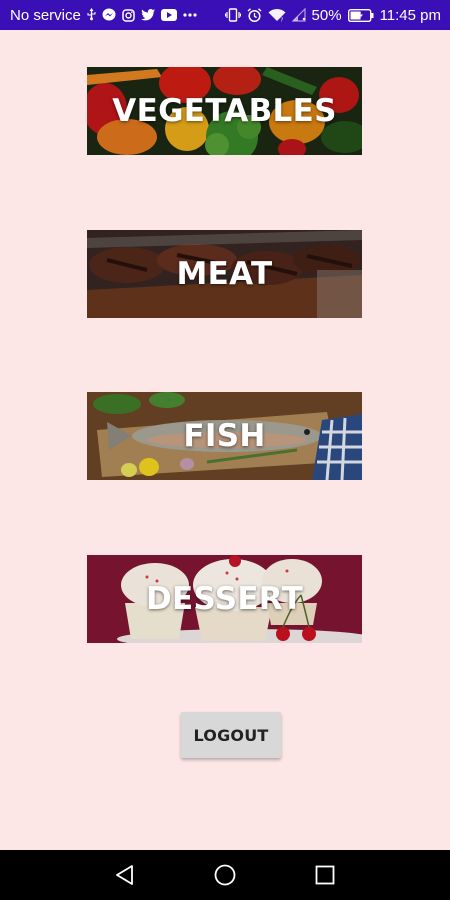 This screenshot has width=450, height=900. I want to click on category-meat-button: MEAT, so click(224, 274).